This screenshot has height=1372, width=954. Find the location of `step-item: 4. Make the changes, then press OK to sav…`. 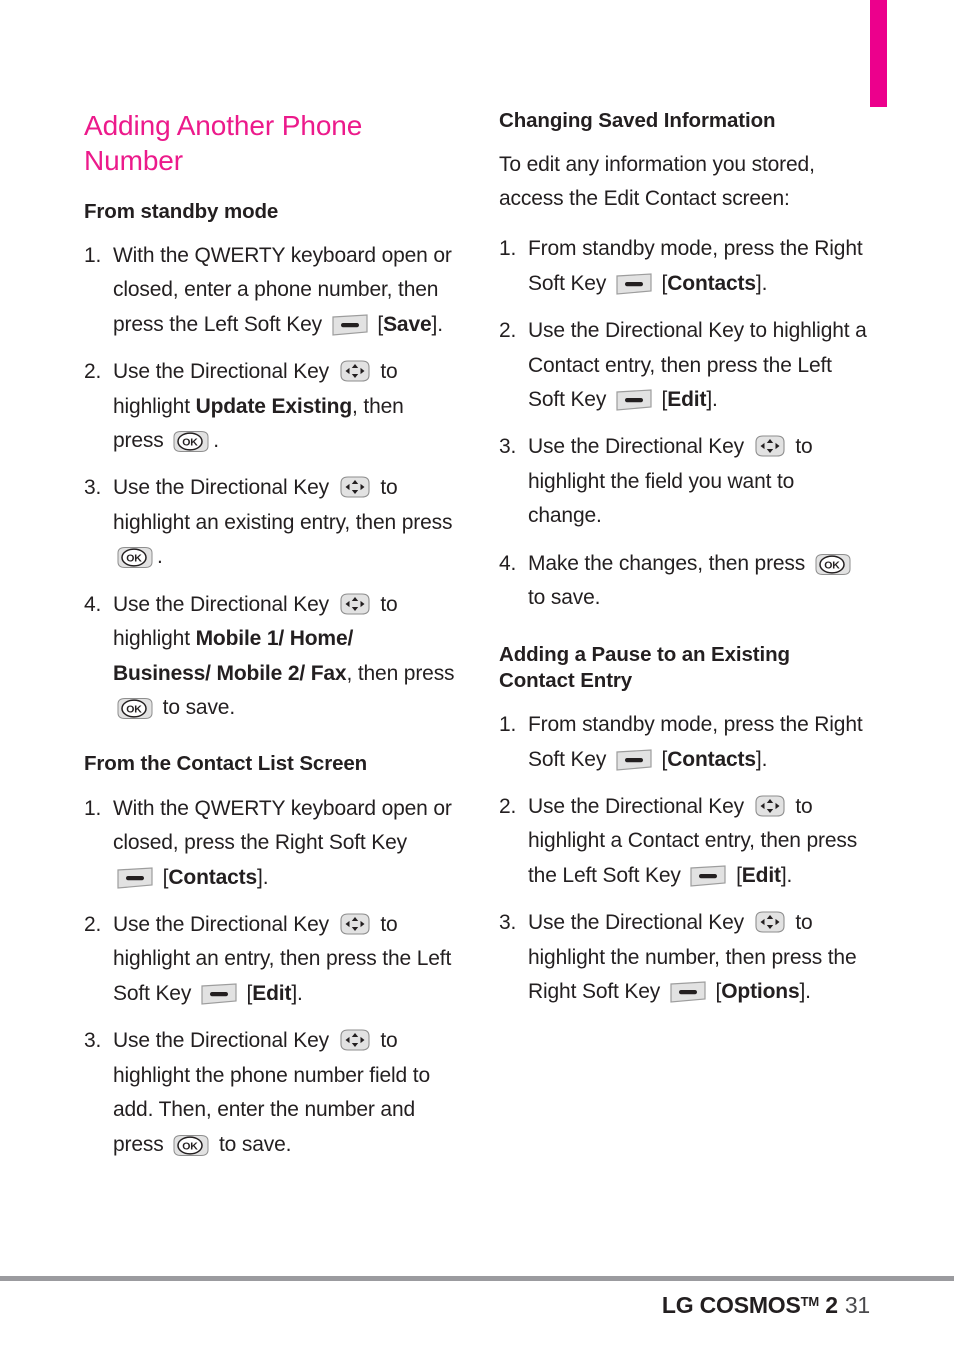

step-item: 4. Make the changes, then press OK to sav… is located at coordinates (685, 581).